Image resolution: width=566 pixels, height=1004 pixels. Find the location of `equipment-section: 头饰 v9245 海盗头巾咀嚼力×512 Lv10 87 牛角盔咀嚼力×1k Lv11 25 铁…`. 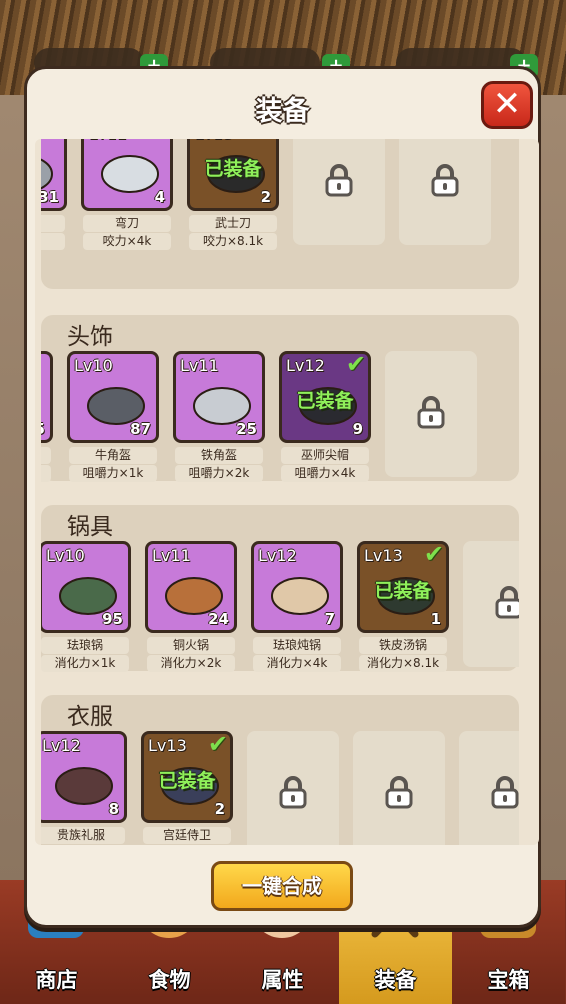

equipment-section: 头饰 v9245 海盗头巾咀嚼力×512 Lv10 87 牛角盔咀嚼力×1k Lv11 25 铁… is located at coordinates (280, 399).